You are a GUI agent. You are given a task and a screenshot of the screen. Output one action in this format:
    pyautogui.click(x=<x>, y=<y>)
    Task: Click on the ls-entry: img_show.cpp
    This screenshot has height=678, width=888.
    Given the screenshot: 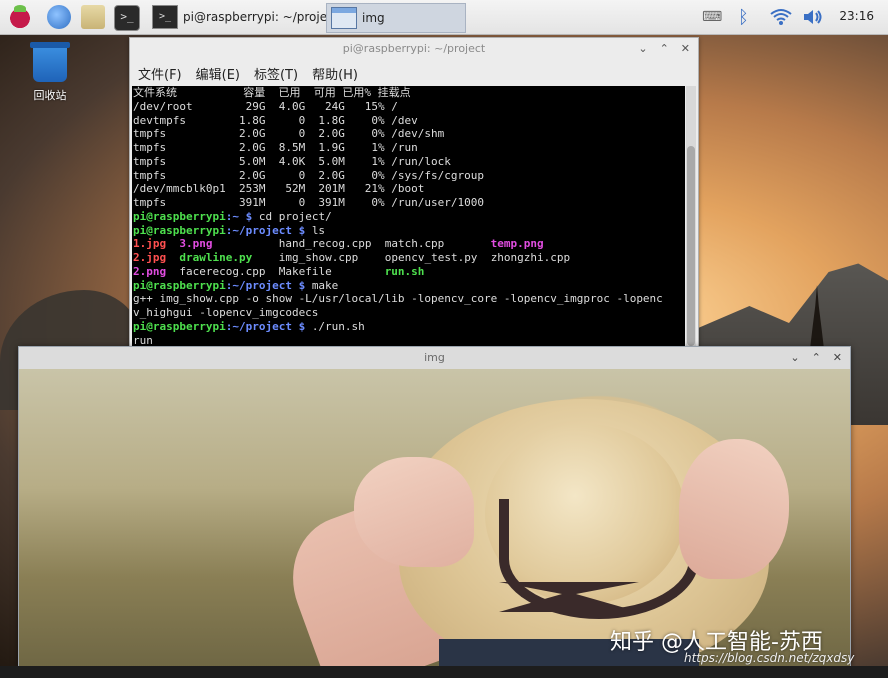 What is the action you would take?
    pyautogui.click(x=318, y=257)
    